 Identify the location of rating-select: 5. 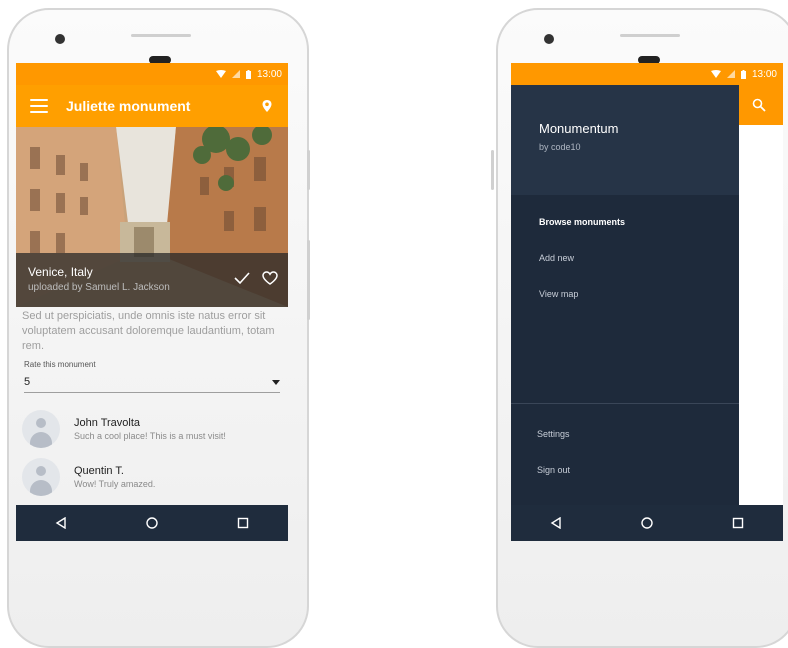
(152, 382).